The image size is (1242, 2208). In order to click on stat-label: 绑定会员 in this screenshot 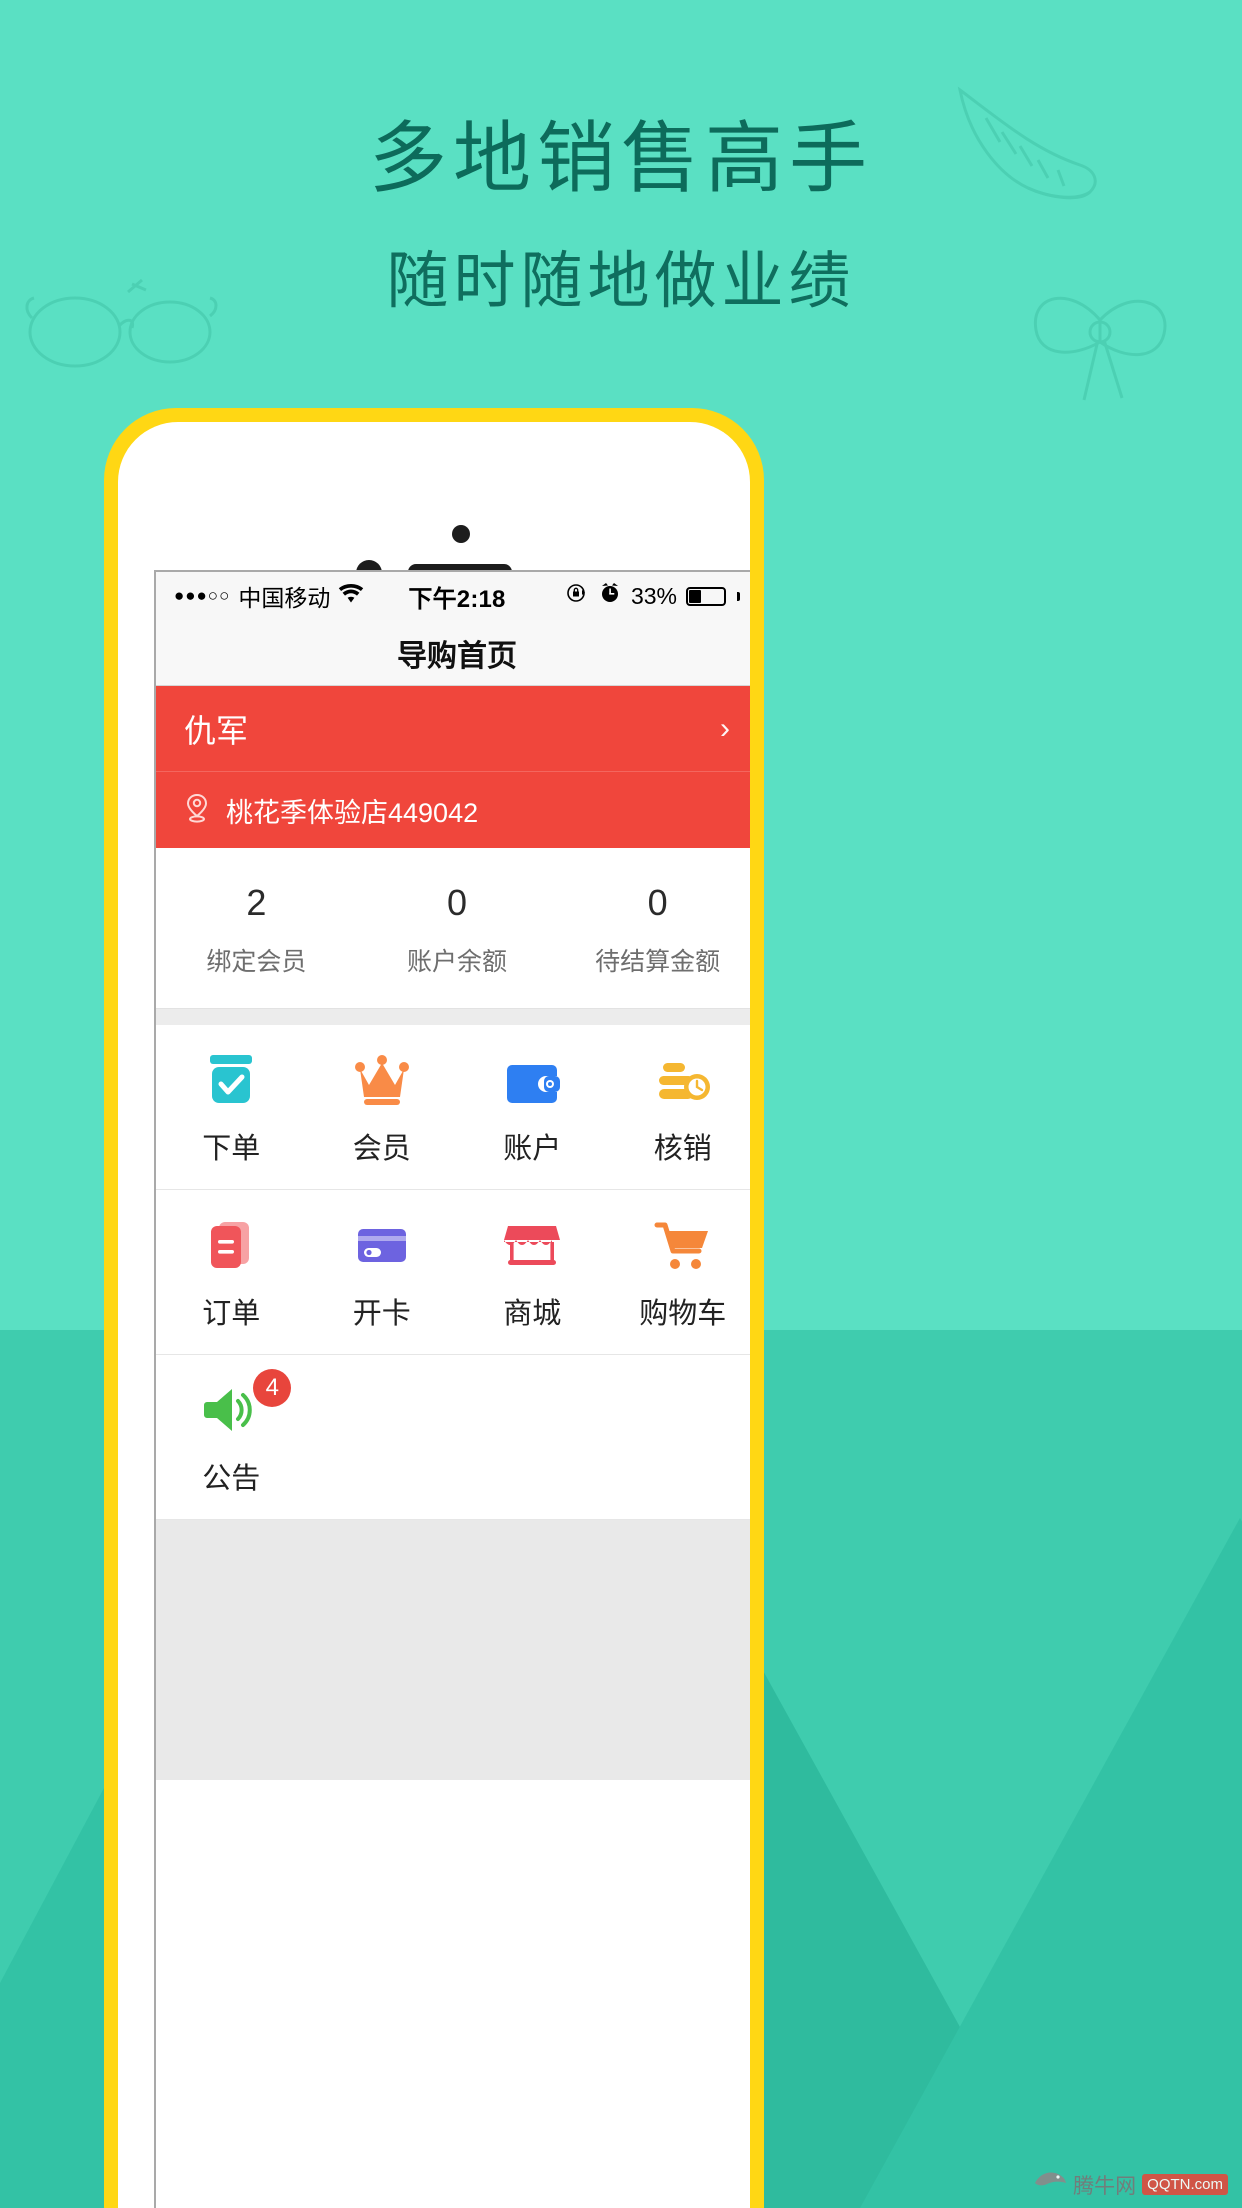, I will do `click(256, 962)`.